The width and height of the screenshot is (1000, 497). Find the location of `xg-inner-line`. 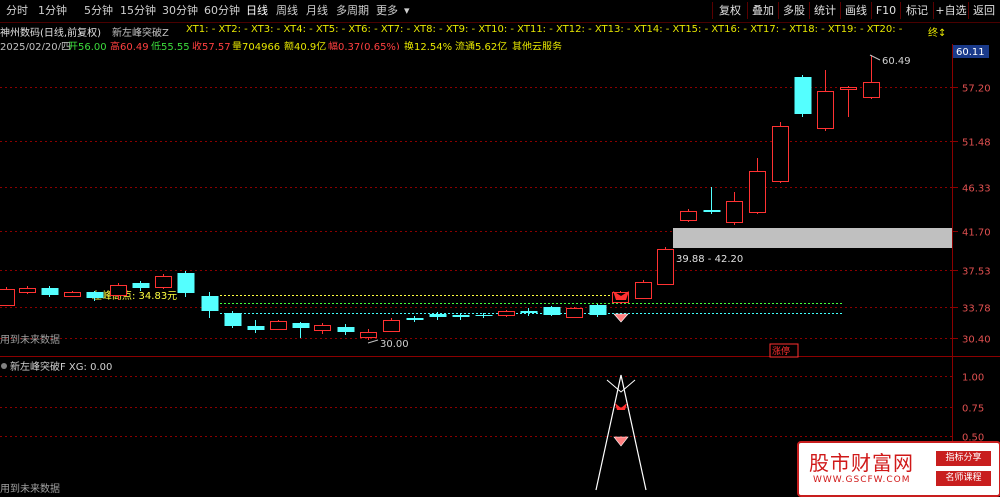

xg-inner-line is located at coordinates (621, 386).